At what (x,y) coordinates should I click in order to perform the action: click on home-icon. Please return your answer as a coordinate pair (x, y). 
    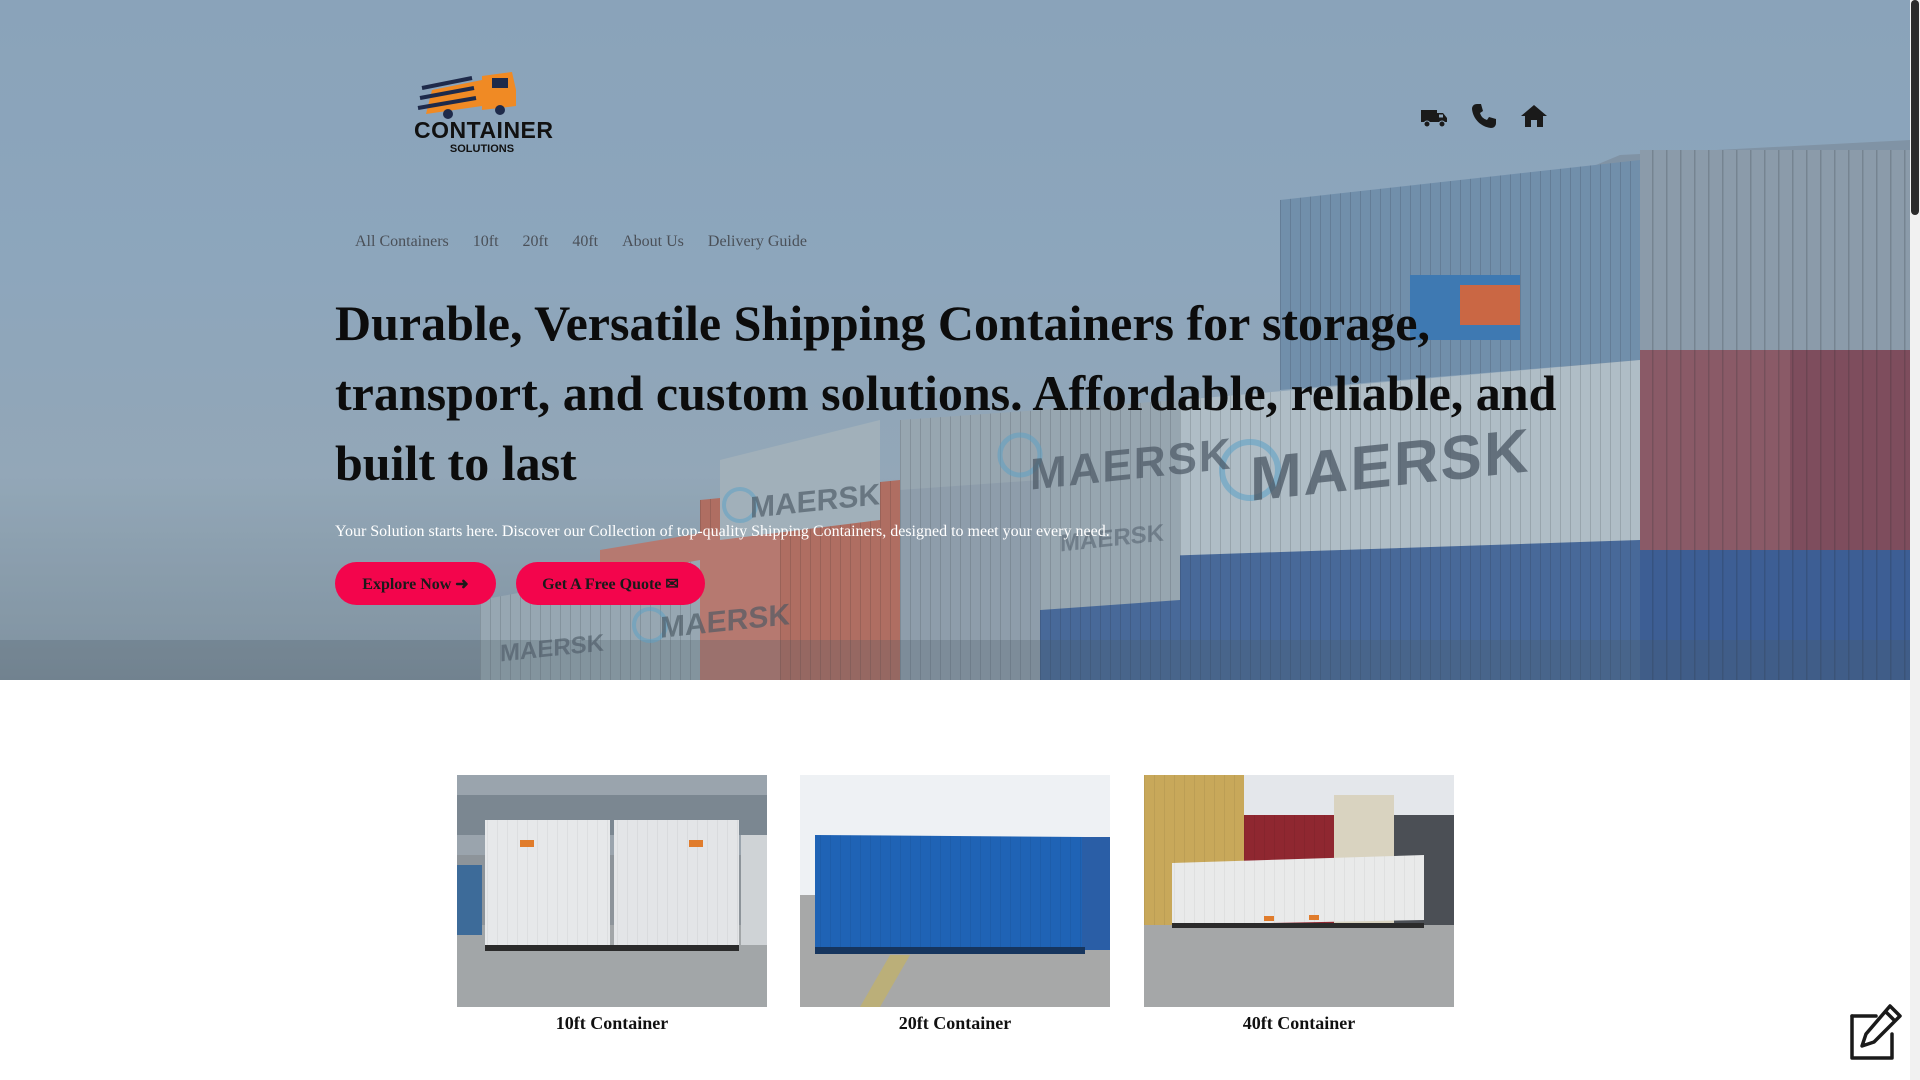
    Looking at the image, I should click on (1534, 116).